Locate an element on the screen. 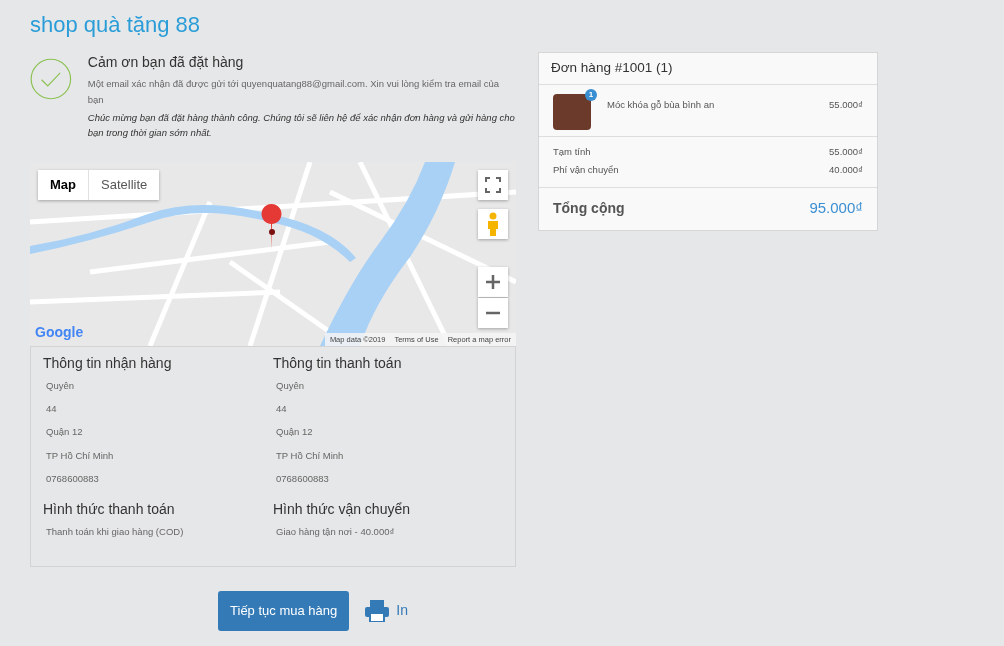 This screenshot has width=1004, height=646. subtotal-label: Phí vận chuyển is located at coordinates (586, 169).